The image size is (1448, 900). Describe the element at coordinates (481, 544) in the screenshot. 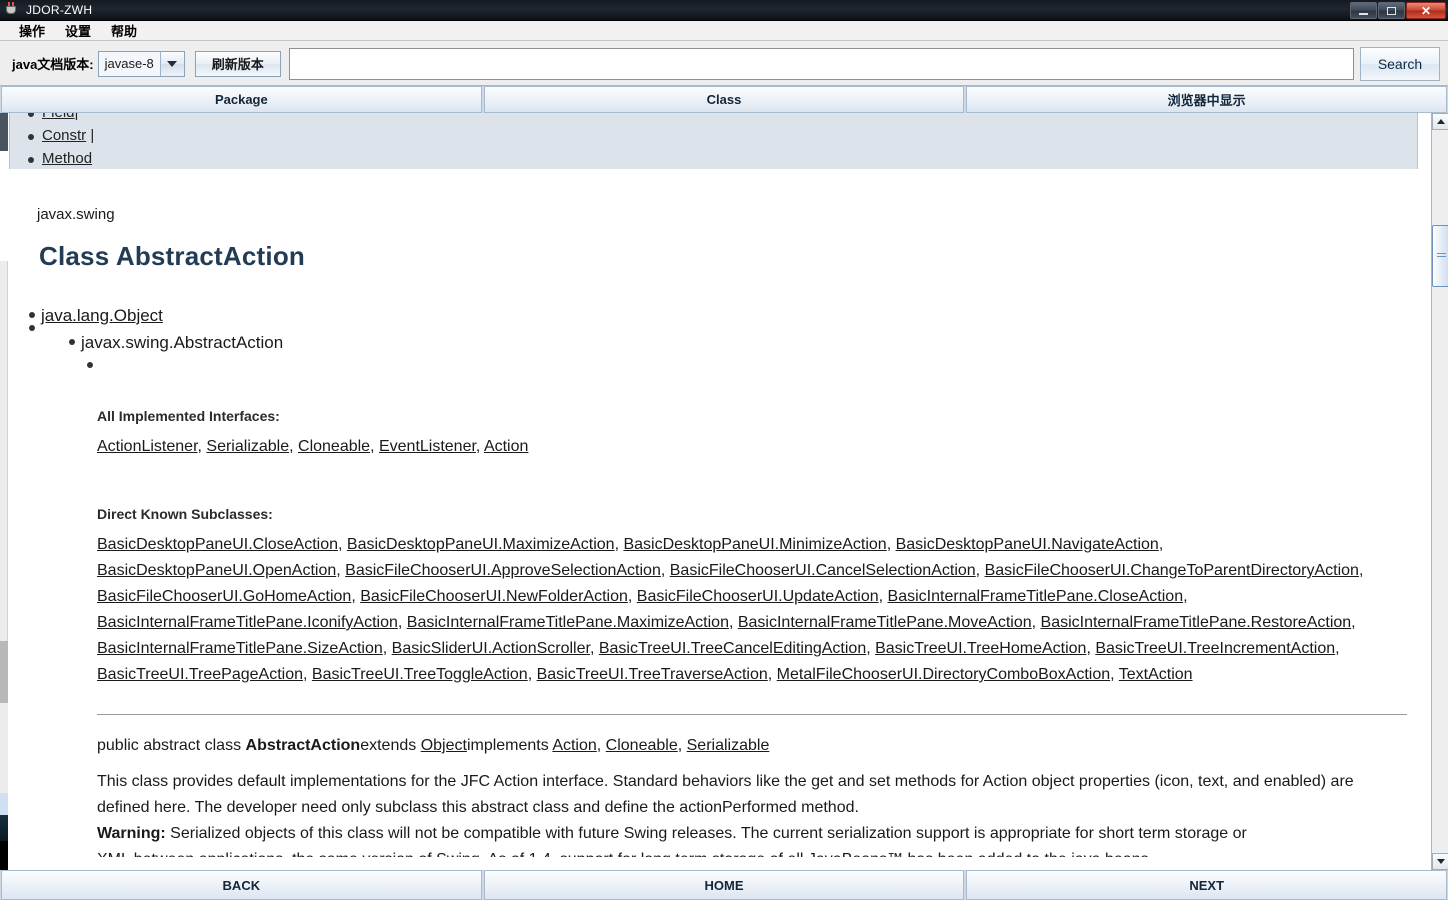

I see `link-subclass: BasicDesktopPaneUI.MaximizeAction` at that location.